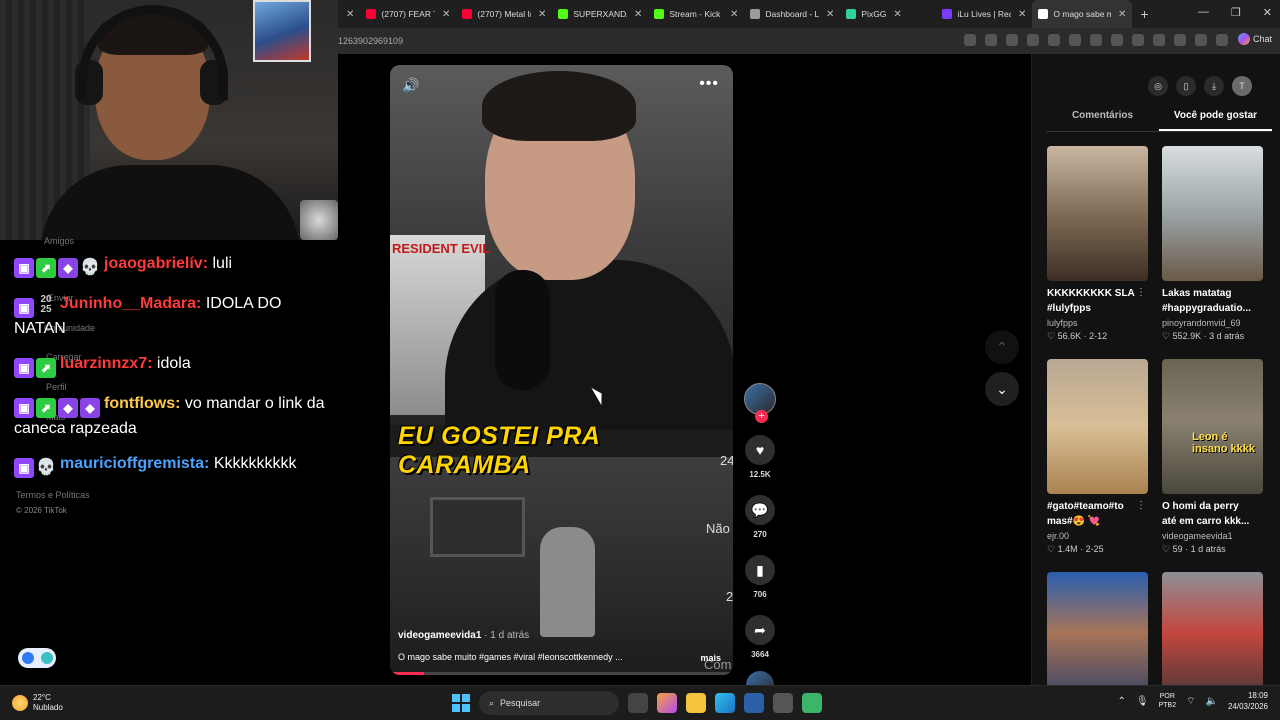 Image resolution: width=1280 pixels, height=720 pixels. What do you see at coordinates (696, 14) in the screenshot?
I see `browser-tab: Stream - Kick Da ✕` at bounding box center [696, 14].